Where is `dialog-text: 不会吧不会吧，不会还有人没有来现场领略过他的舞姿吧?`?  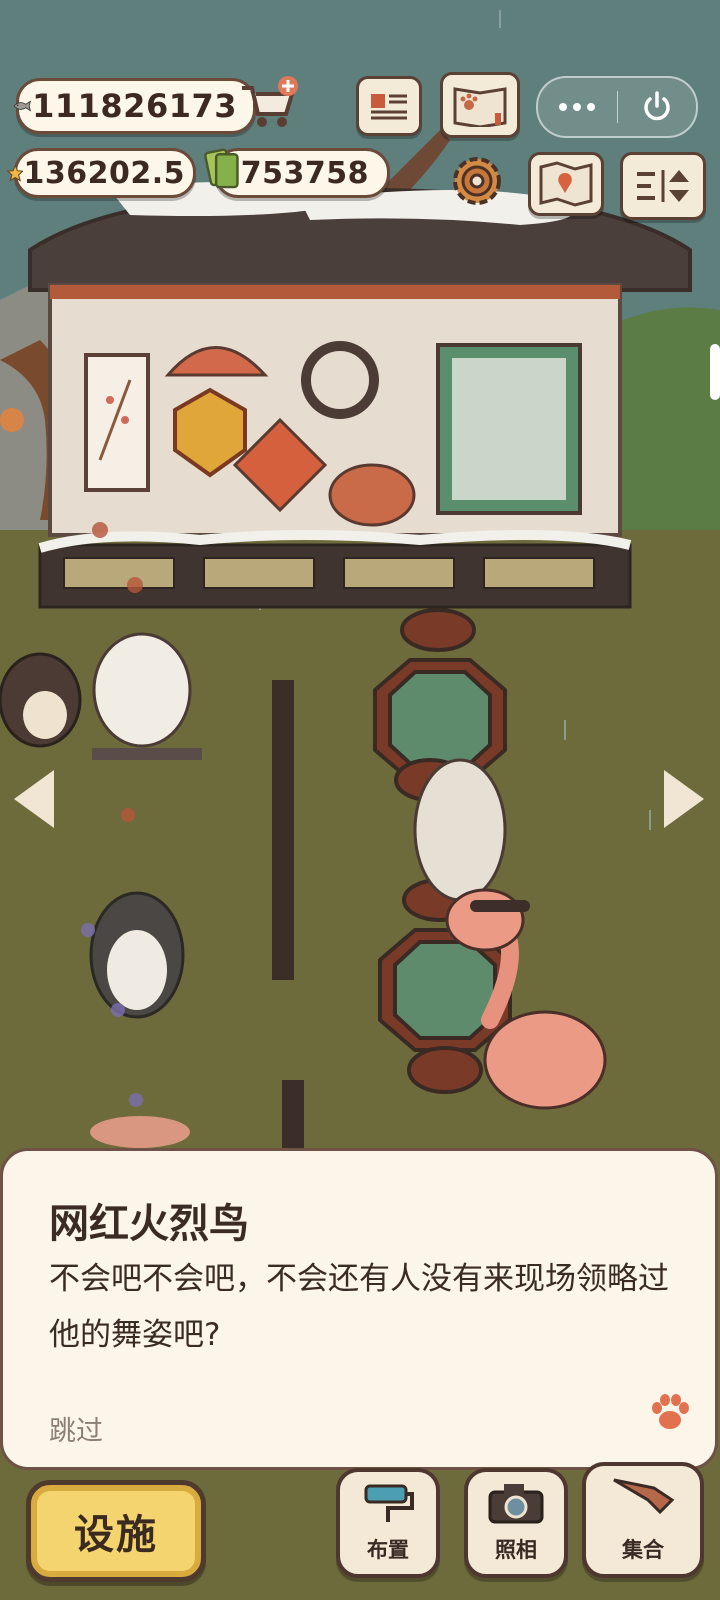
dialog-text: 不会吧不会吧，不会还有人没有来现场领略过他的舞姿吧? is located at coordinates (359, 1307).